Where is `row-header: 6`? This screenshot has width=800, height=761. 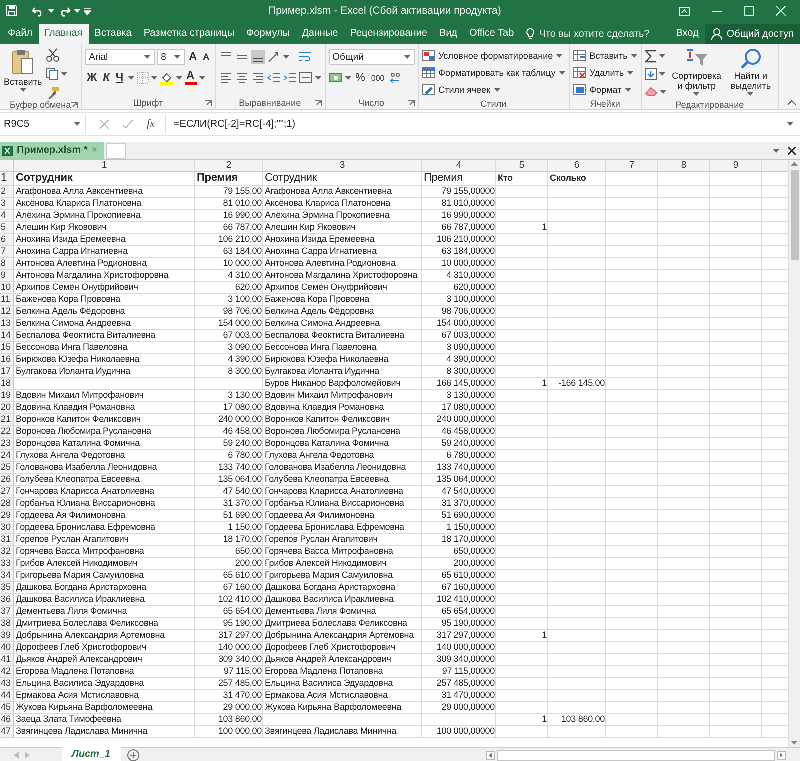
row-header: 6 is located at coordinates (7, 239).